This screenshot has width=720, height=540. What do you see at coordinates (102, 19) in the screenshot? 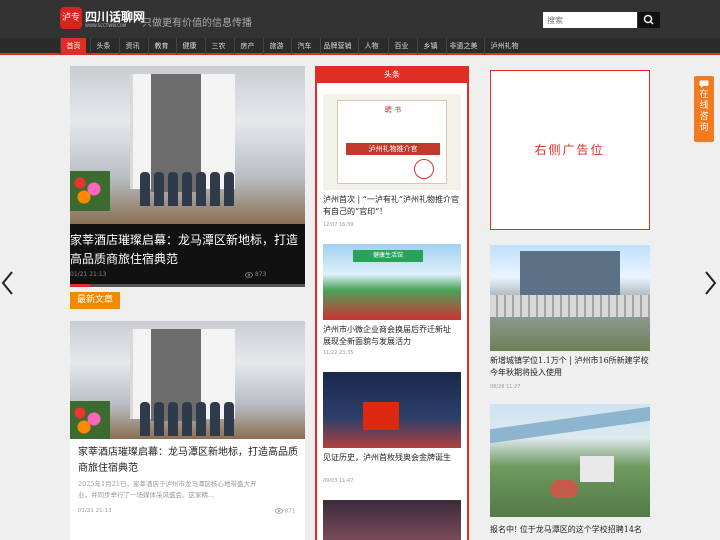
I see `site-logo: 泸专 四川话聊网 WWW.SCCTWW.COM` at bounding box center [102, 19].